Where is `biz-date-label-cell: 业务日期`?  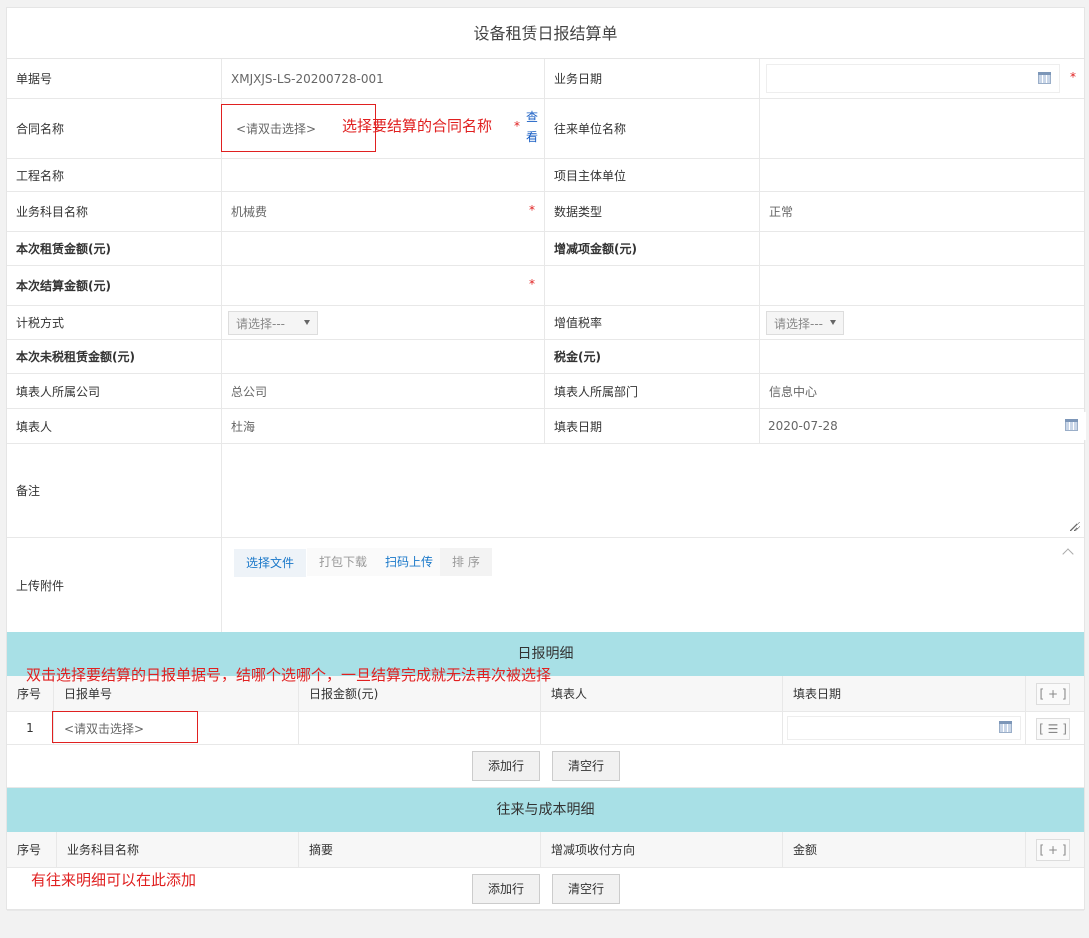 biz-date-label-cell: 业务日期 is located at coordinates (652, 78).